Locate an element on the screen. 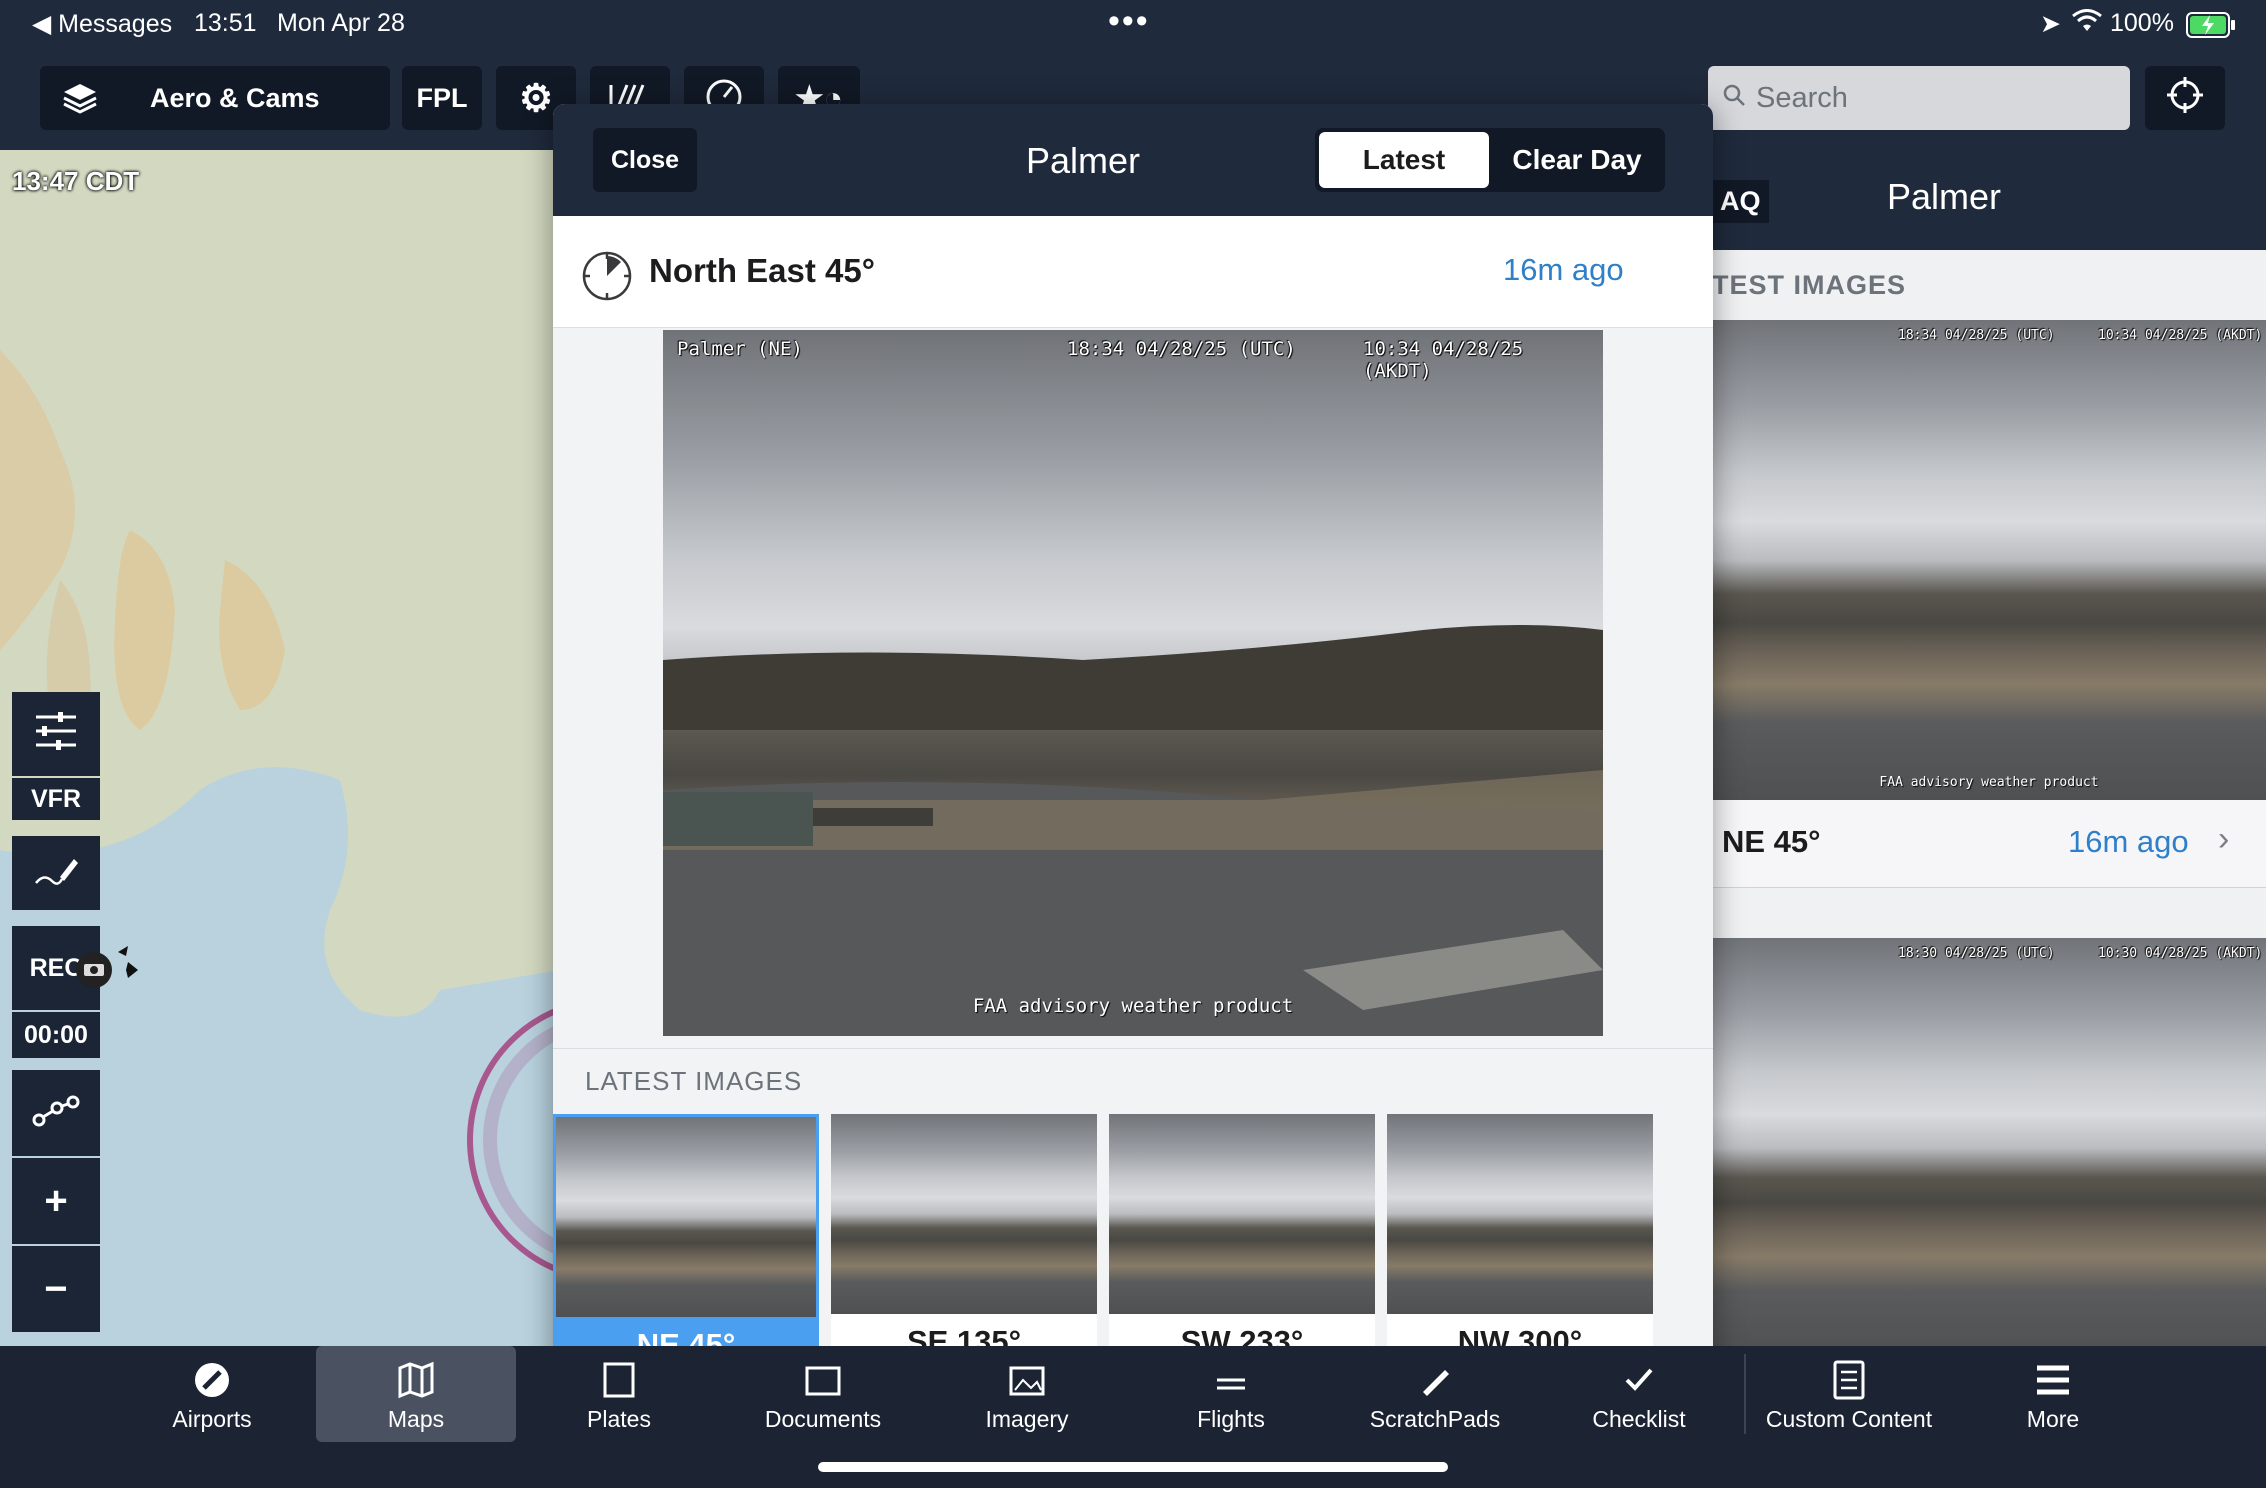 The height and width of the screenshot is (1488, 2266). search-field: Search is located at coordinates (1919, 98).